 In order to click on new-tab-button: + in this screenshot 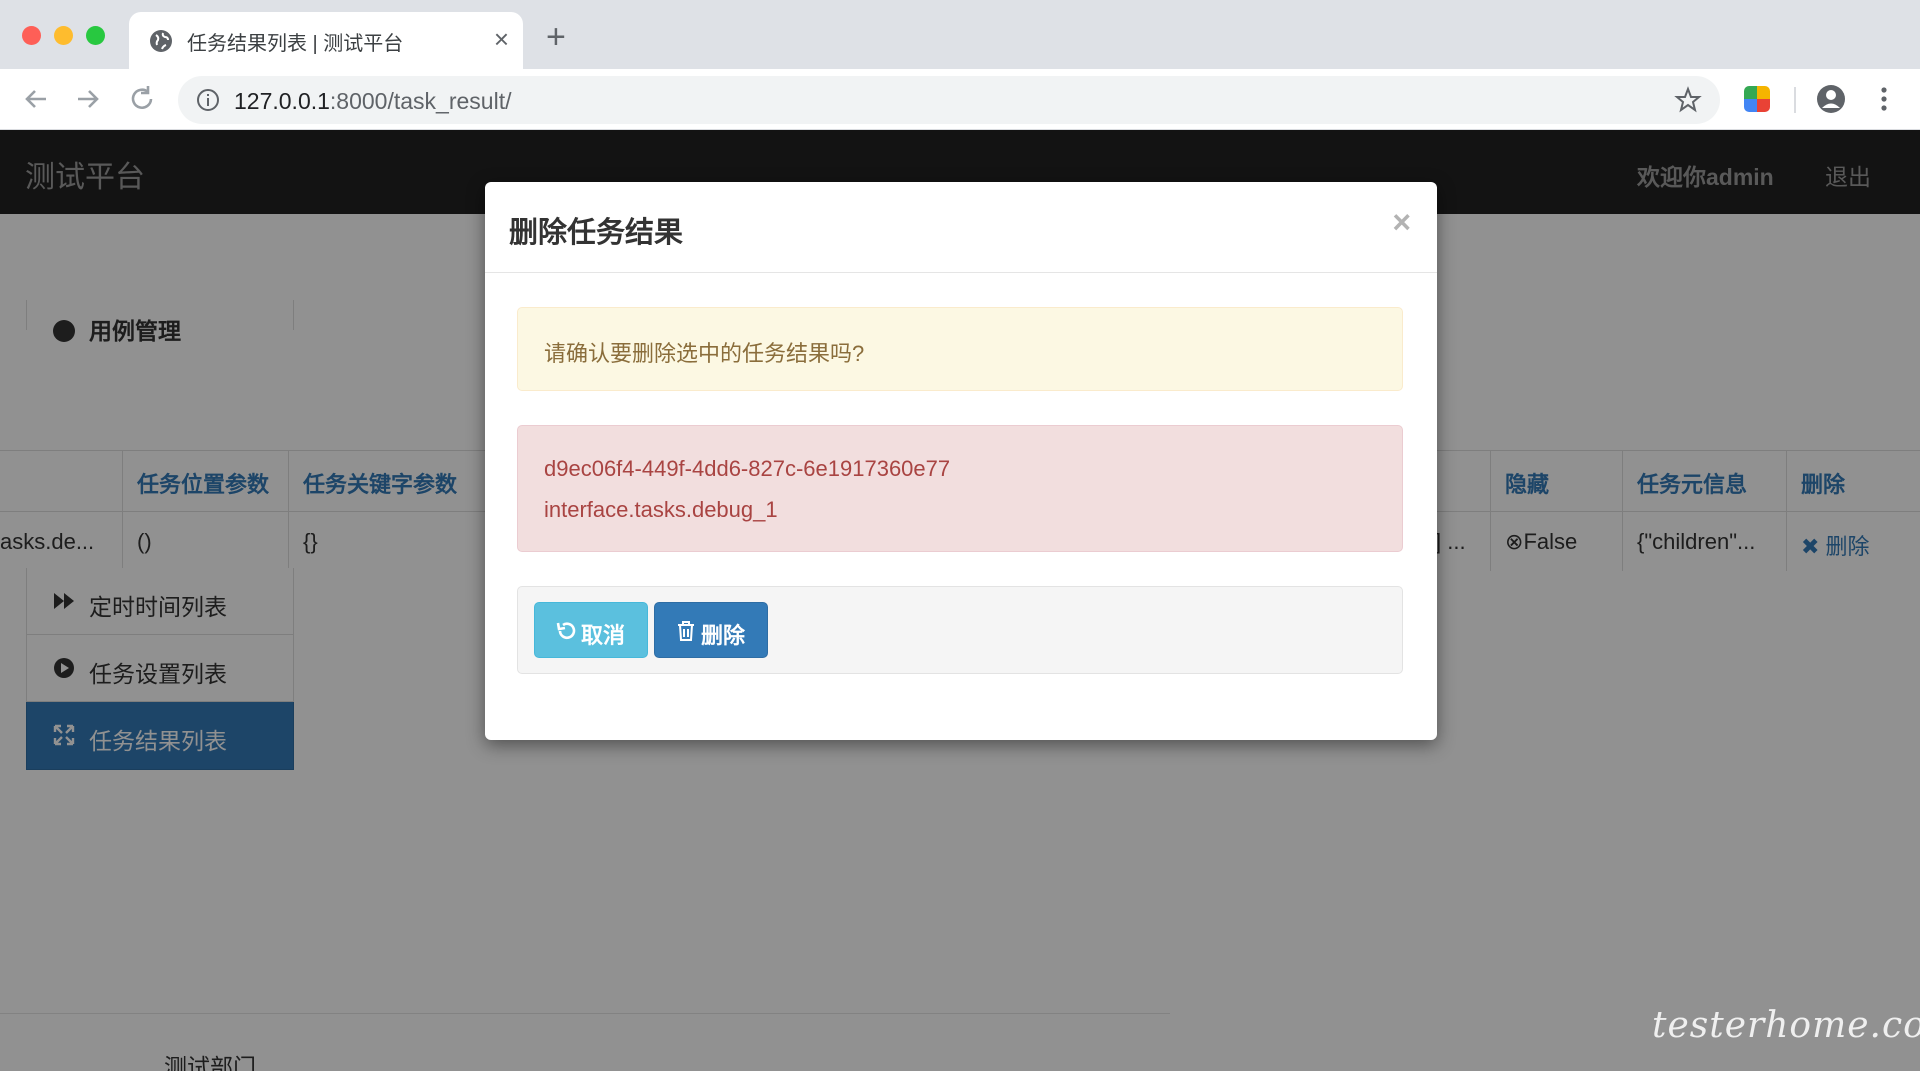, I will do `click(556, 37)`.